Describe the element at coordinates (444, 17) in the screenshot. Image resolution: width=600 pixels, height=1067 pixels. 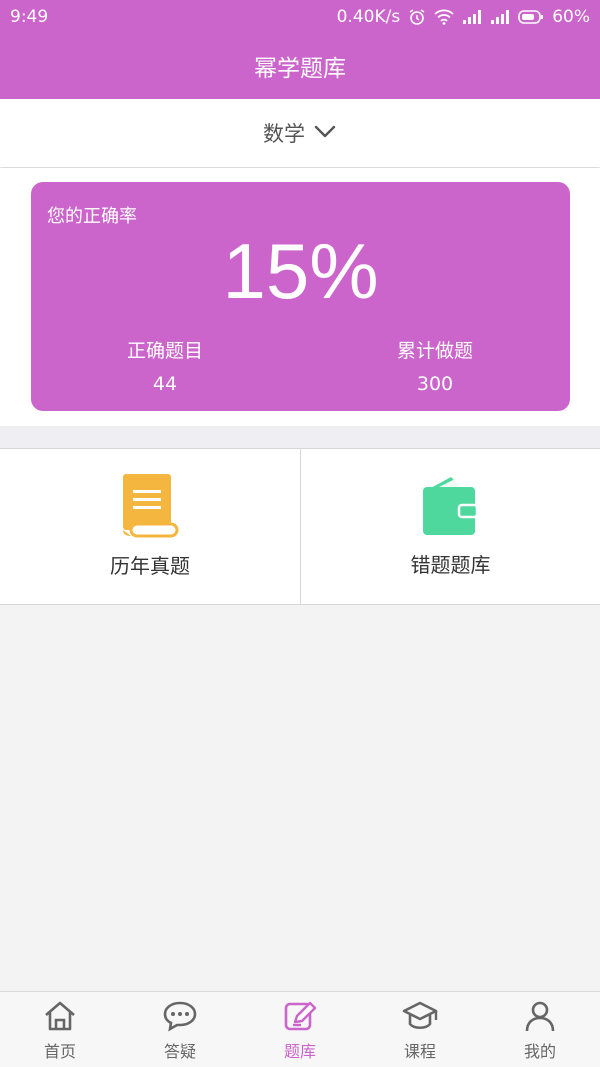
I see `wifi-icon` at that location.